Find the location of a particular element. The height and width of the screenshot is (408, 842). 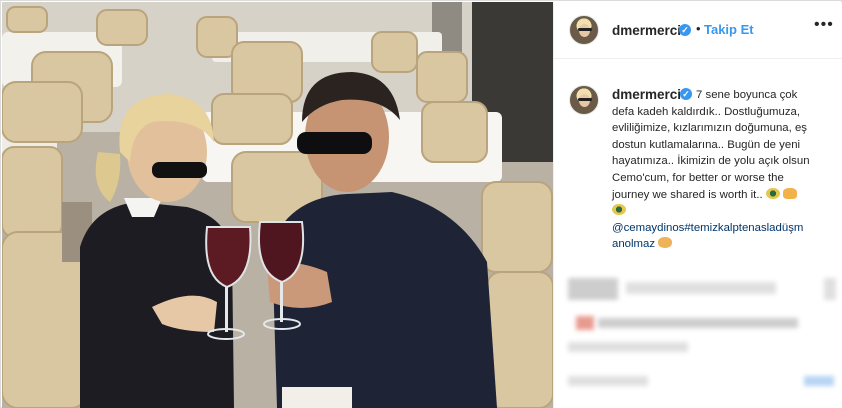

verified-badge-icon: ✓ is located at coordinates (685, 30).